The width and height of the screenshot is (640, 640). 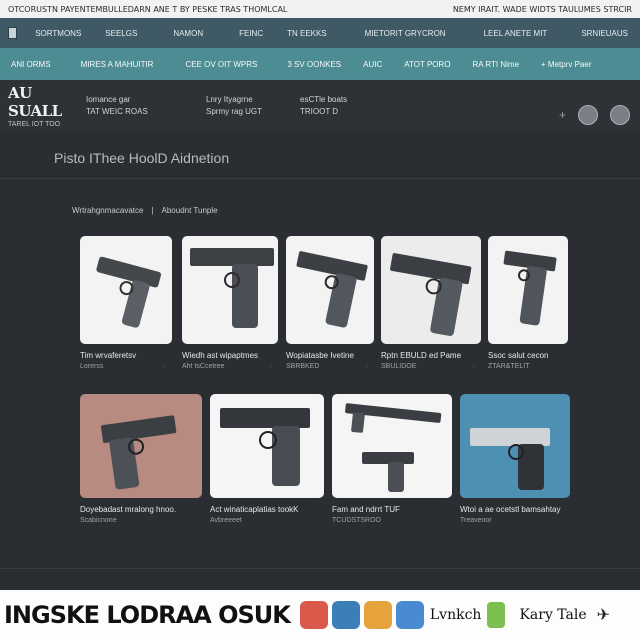 I want to click on subnav-item-5: AUIC, so click(x=372, y=64).